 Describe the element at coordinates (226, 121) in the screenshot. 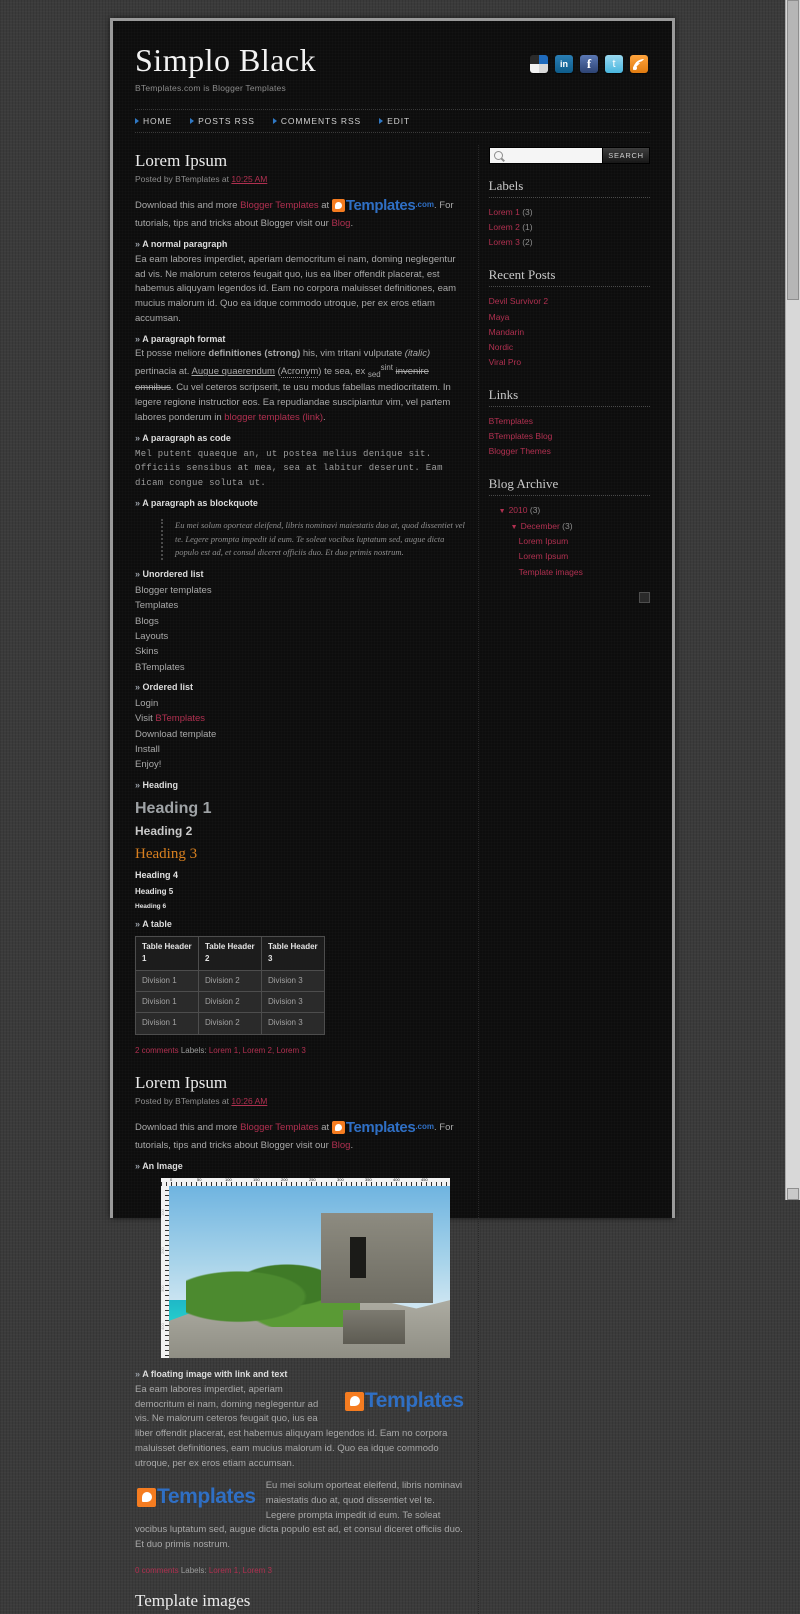

I see `nav-label: POSTS RSS` at that location.